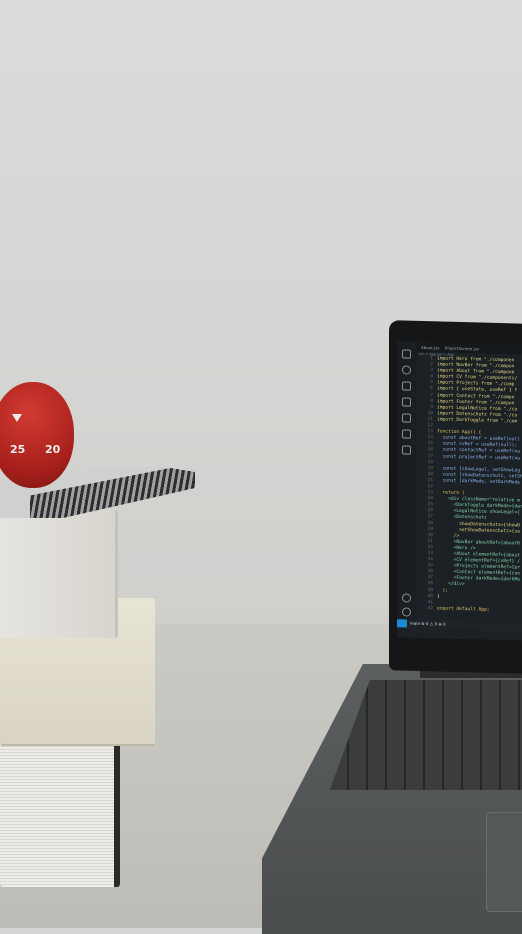 This screenshot has height=934, width=522. I want to click on code-line: 42 export default App;, so click(470, 610).